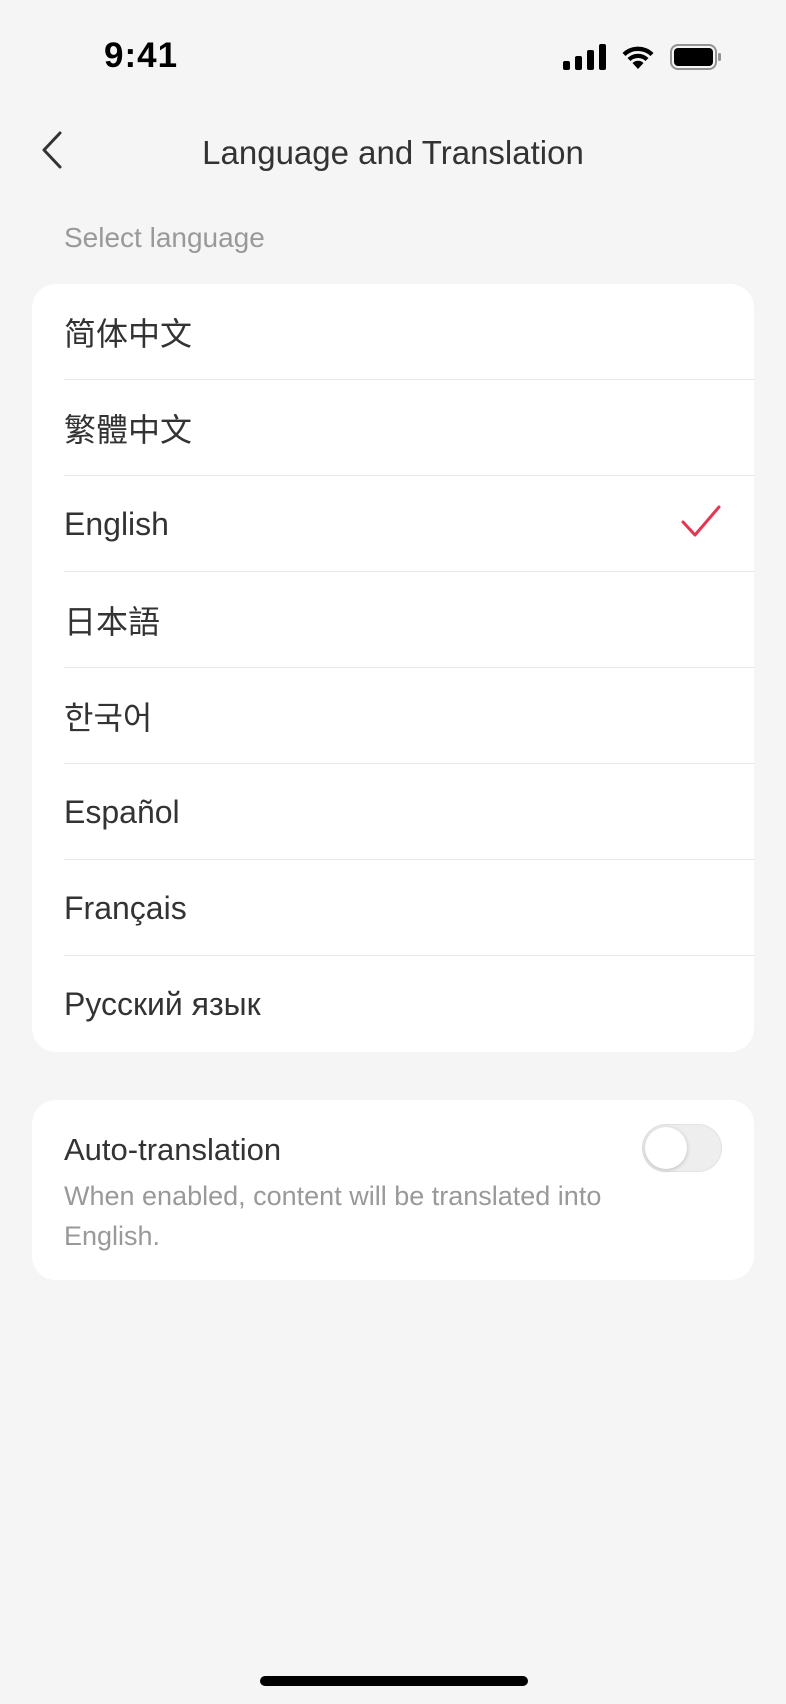 This screenshot has height=1704, width=786. Describe the element at coordinates (701, 524) in the screenshot. I see `check-icon` at that location.